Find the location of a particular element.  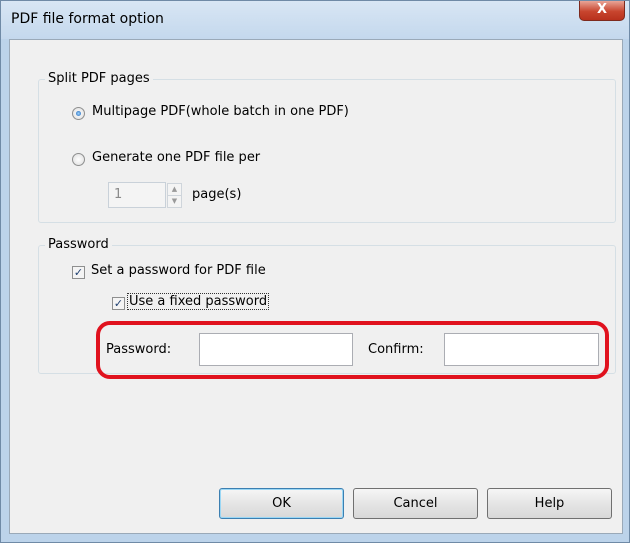

fixed-password-checkbox: ✓ is located at coordinates (118, 303).